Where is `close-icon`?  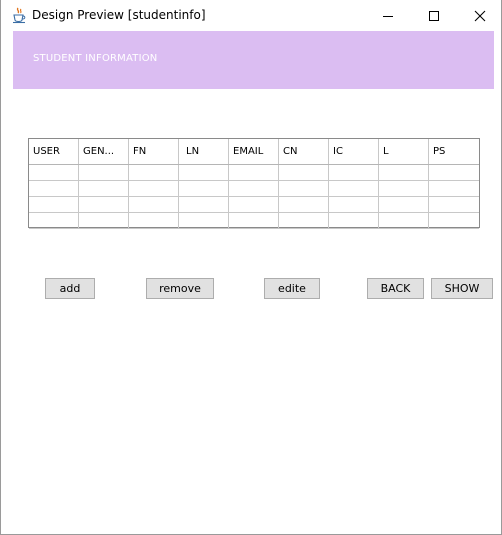 close-icon is located at coordinates (480, 15).